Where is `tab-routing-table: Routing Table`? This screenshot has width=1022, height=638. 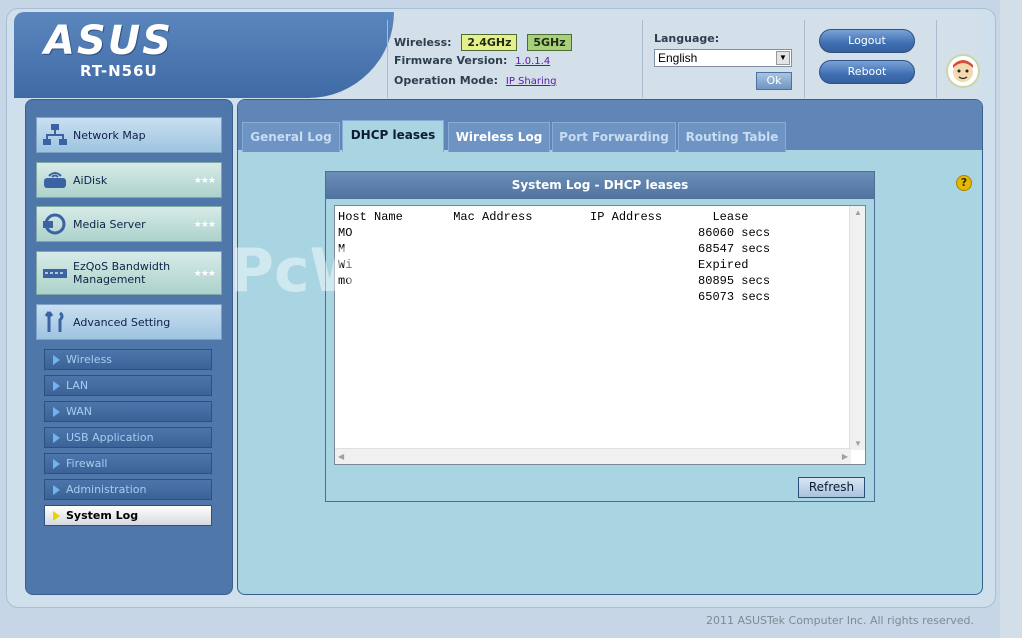
tab-routing-table: Routing Table is located at coordinates (732, 137).